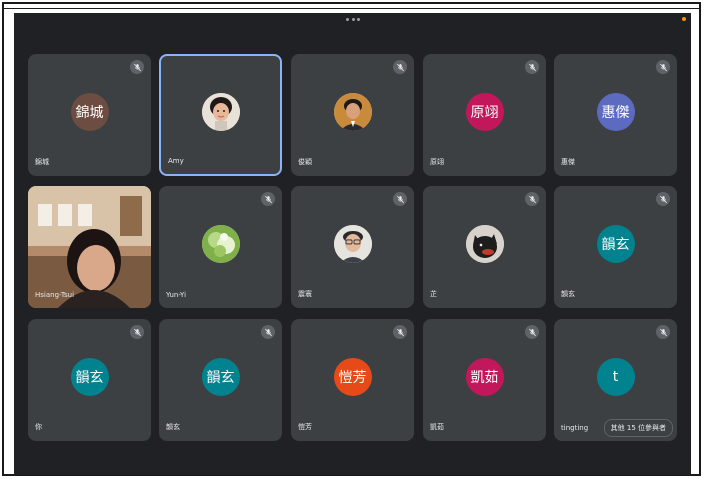 The height and width of the screenshot is (479, 707). I want to click on participant-name: 惠傑, so click(568, 162).